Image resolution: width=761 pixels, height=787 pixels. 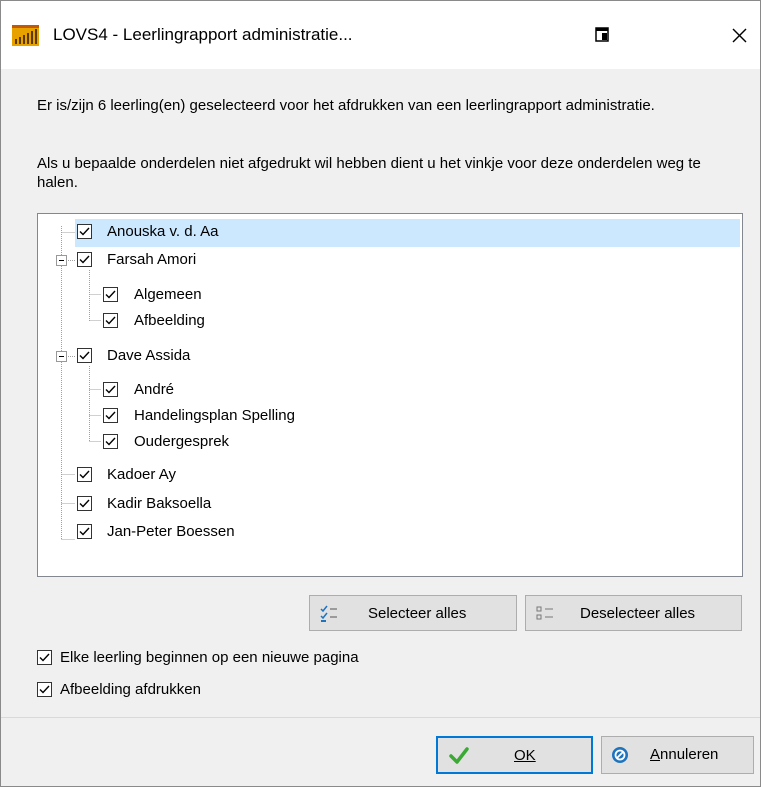 What do you see at coordinates (169, 320) in the screenshot?
I see `tree-node-label: Afbeelding` at bounding box center [169, 320].